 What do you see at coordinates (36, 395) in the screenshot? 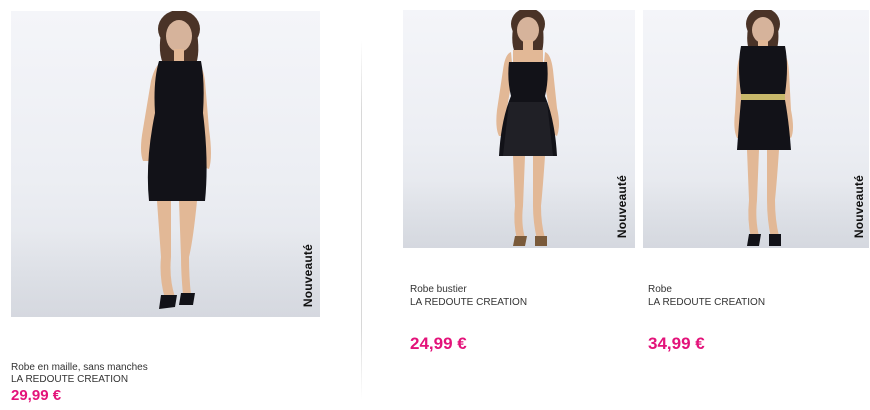
I see `product-price: 29,99 €` at bounding box center [36, 395].